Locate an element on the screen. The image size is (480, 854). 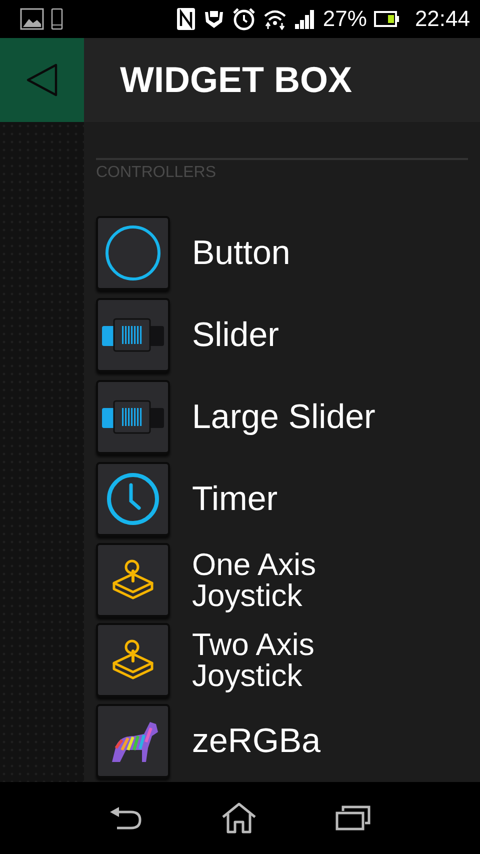
alarm-icon is located at coordinates (244, 19).